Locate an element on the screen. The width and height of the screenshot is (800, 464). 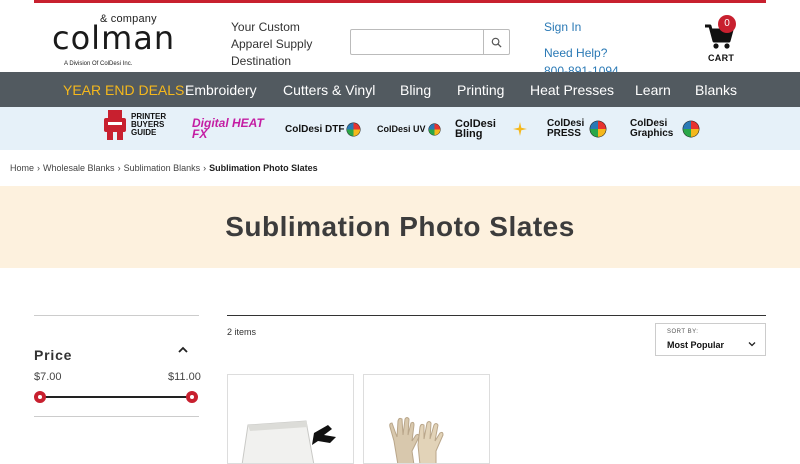
search-input is located at coordinates (417, 42).